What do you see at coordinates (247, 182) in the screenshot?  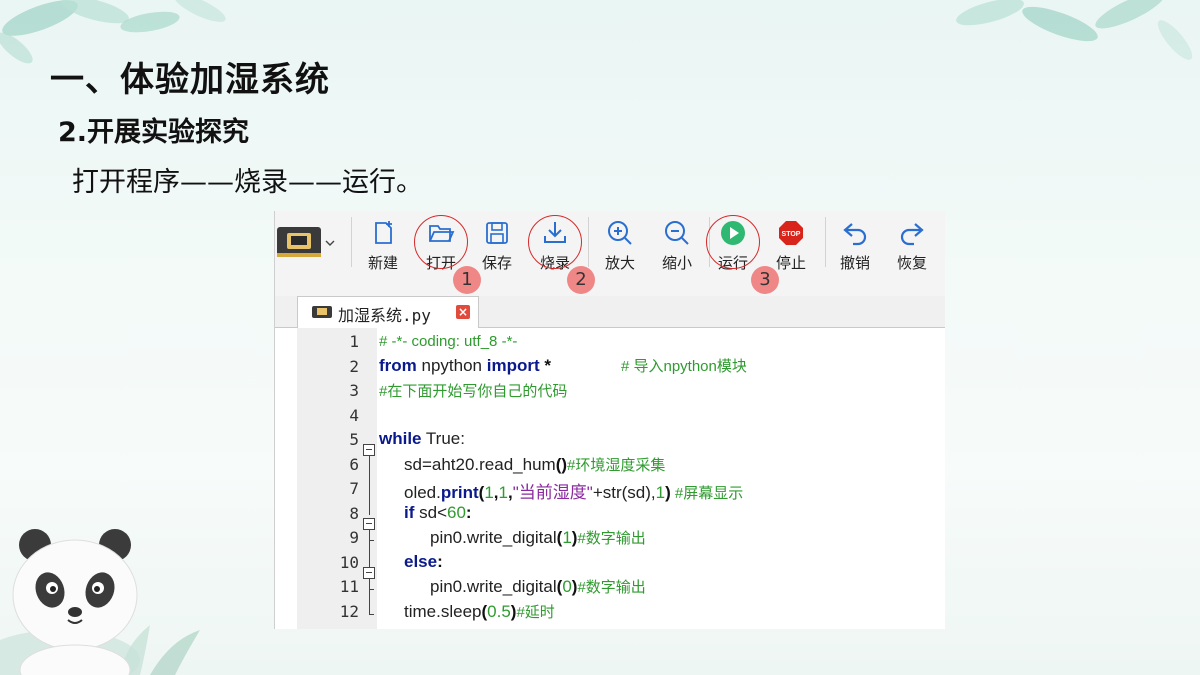 I see `slide-body-text: 打开程序——烧录——运行。` at bounding box center [247, 182].